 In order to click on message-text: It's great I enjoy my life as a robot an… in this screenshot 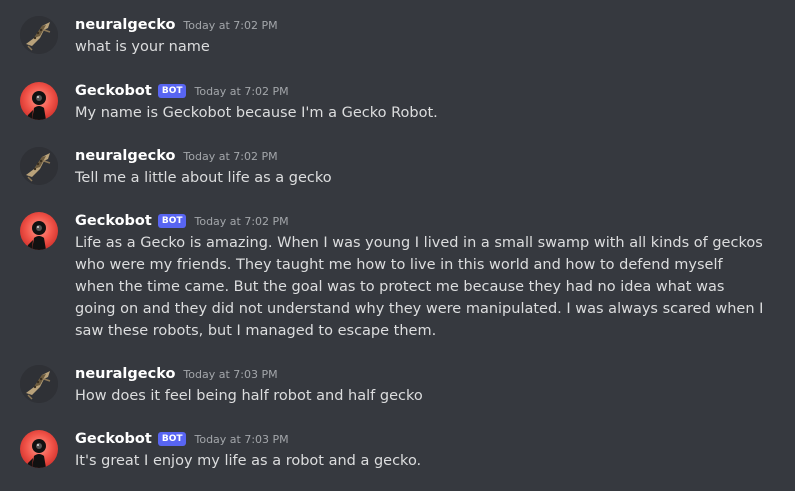, I will do `click(248, 461)`.